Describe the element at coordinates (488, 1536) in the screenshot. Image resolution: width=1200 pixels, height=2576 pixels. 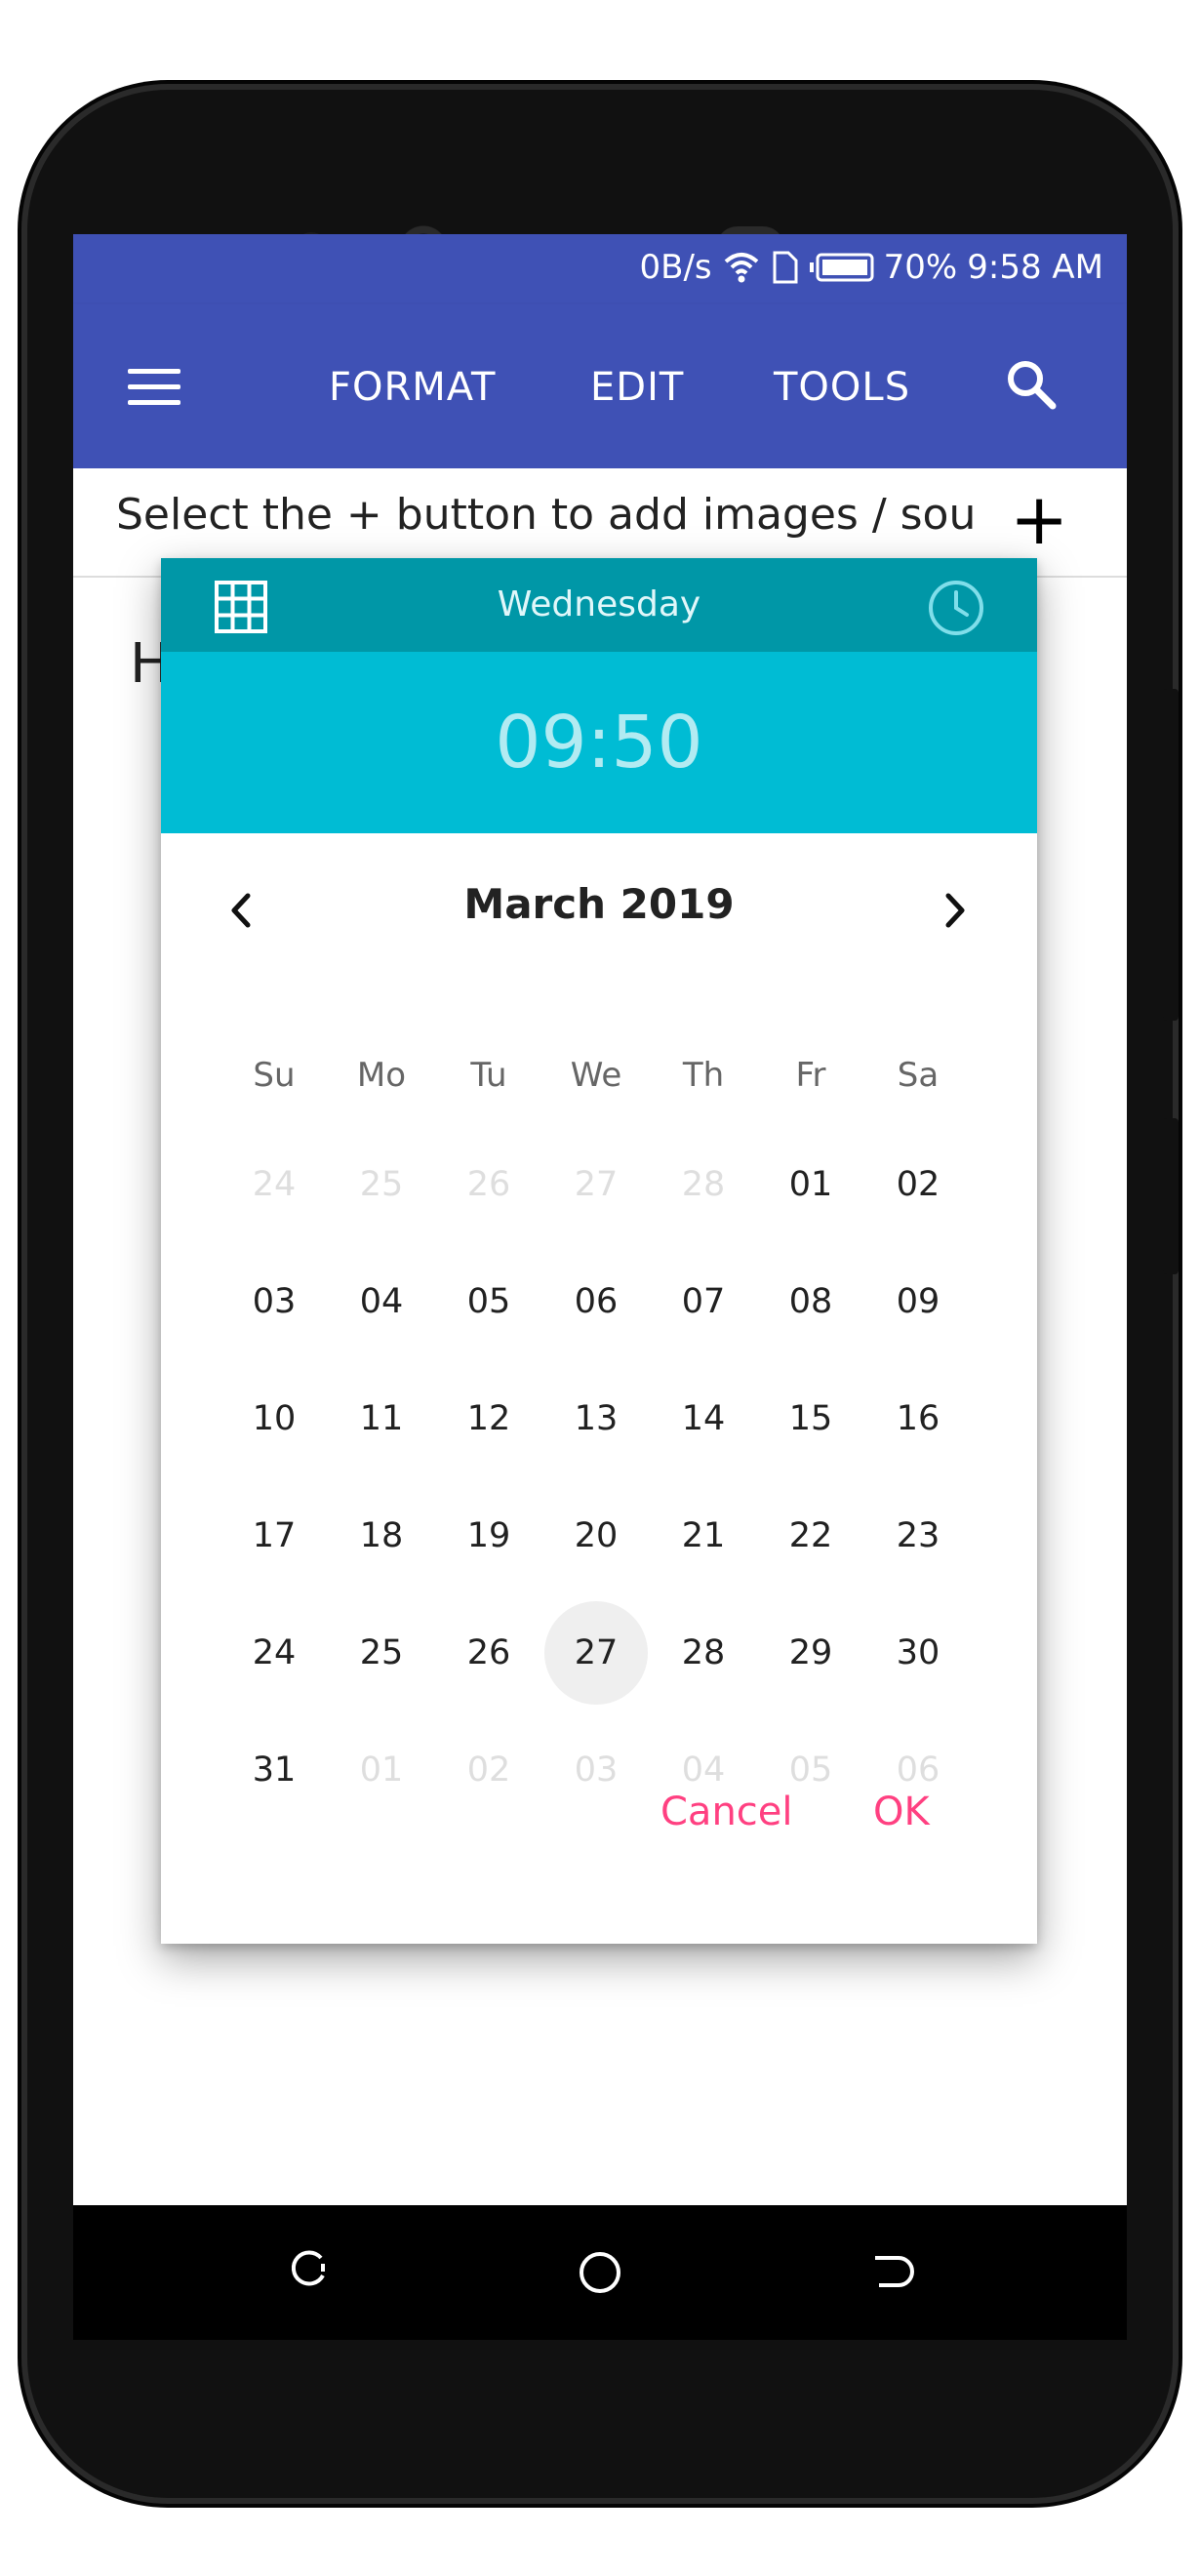
I see `calendar-day: 19` at that location.